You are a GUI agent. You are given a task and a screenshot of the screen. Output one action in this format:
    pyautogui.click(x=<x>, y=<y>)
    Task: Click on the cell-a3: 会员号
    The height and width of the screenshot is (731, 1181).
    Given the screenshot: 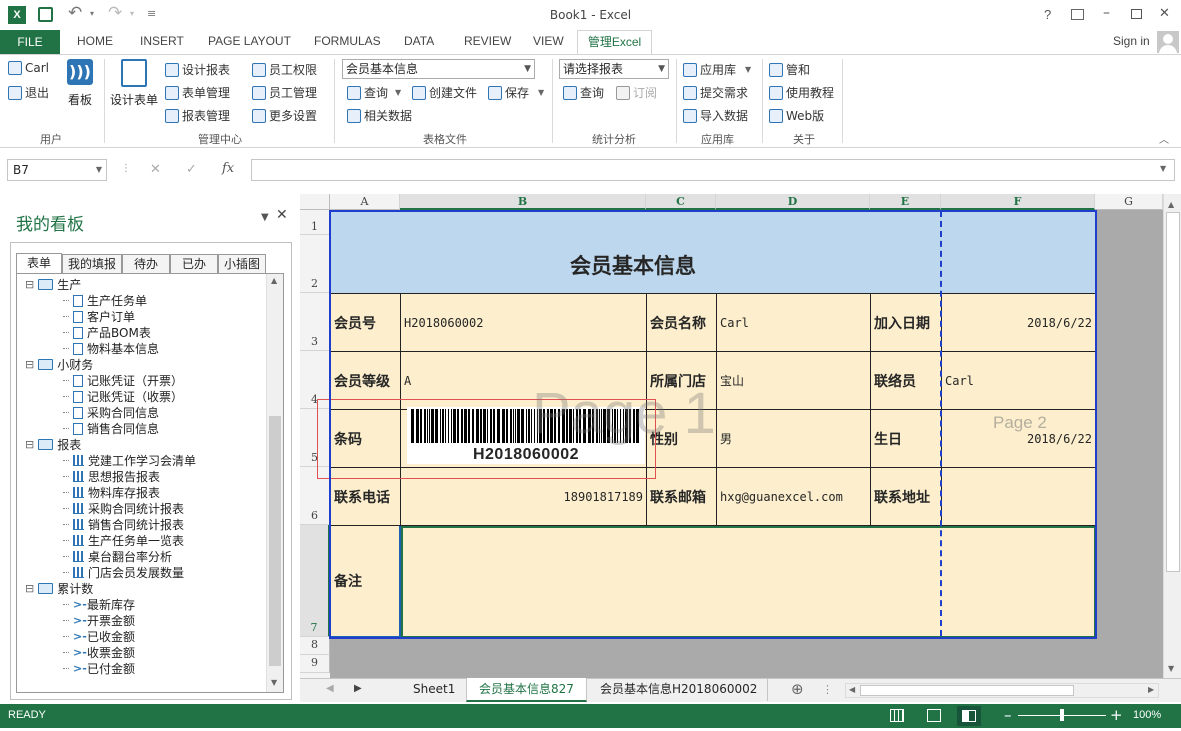 What is the action you would take?
    pyautogui.click(x=366, y=323)
    